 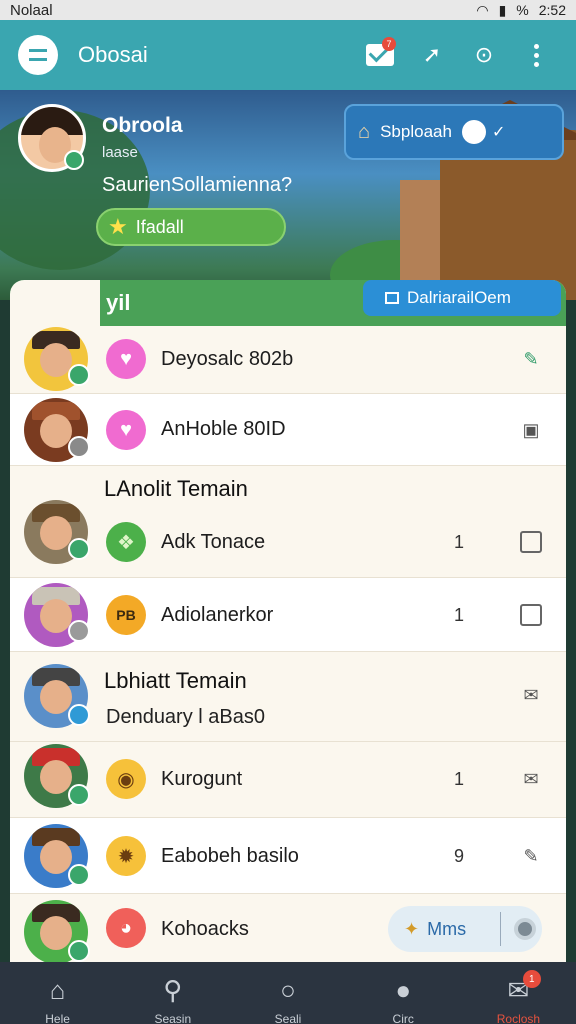 I want to click on record-icon, so click(x=525, y=929).